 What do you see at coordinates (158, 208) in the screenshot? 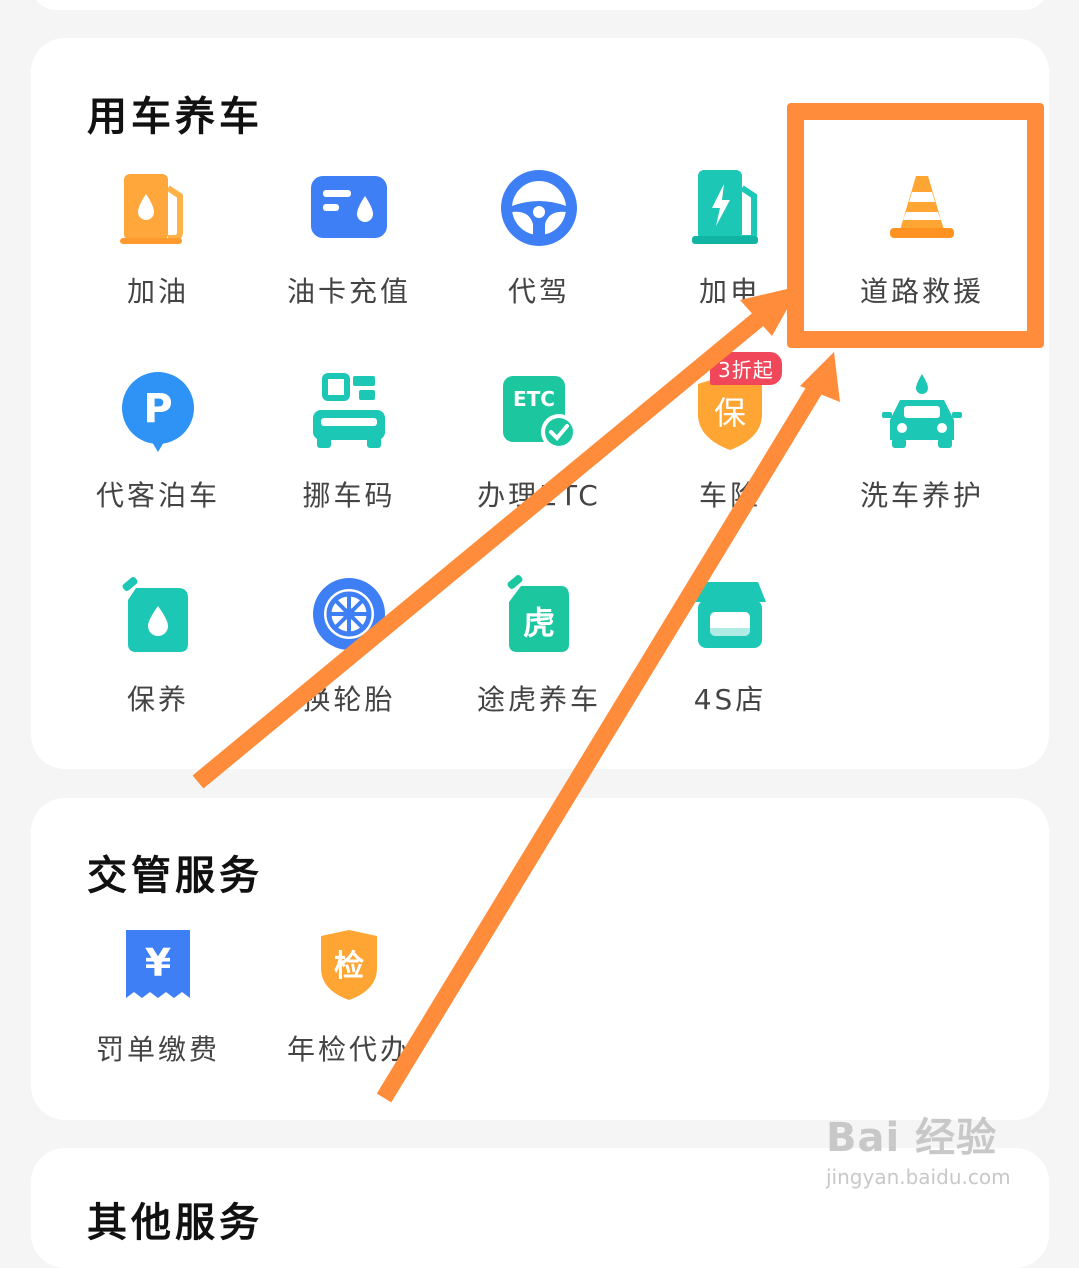
I see `fuel-pump-icon` at bounding box center [158, 208].